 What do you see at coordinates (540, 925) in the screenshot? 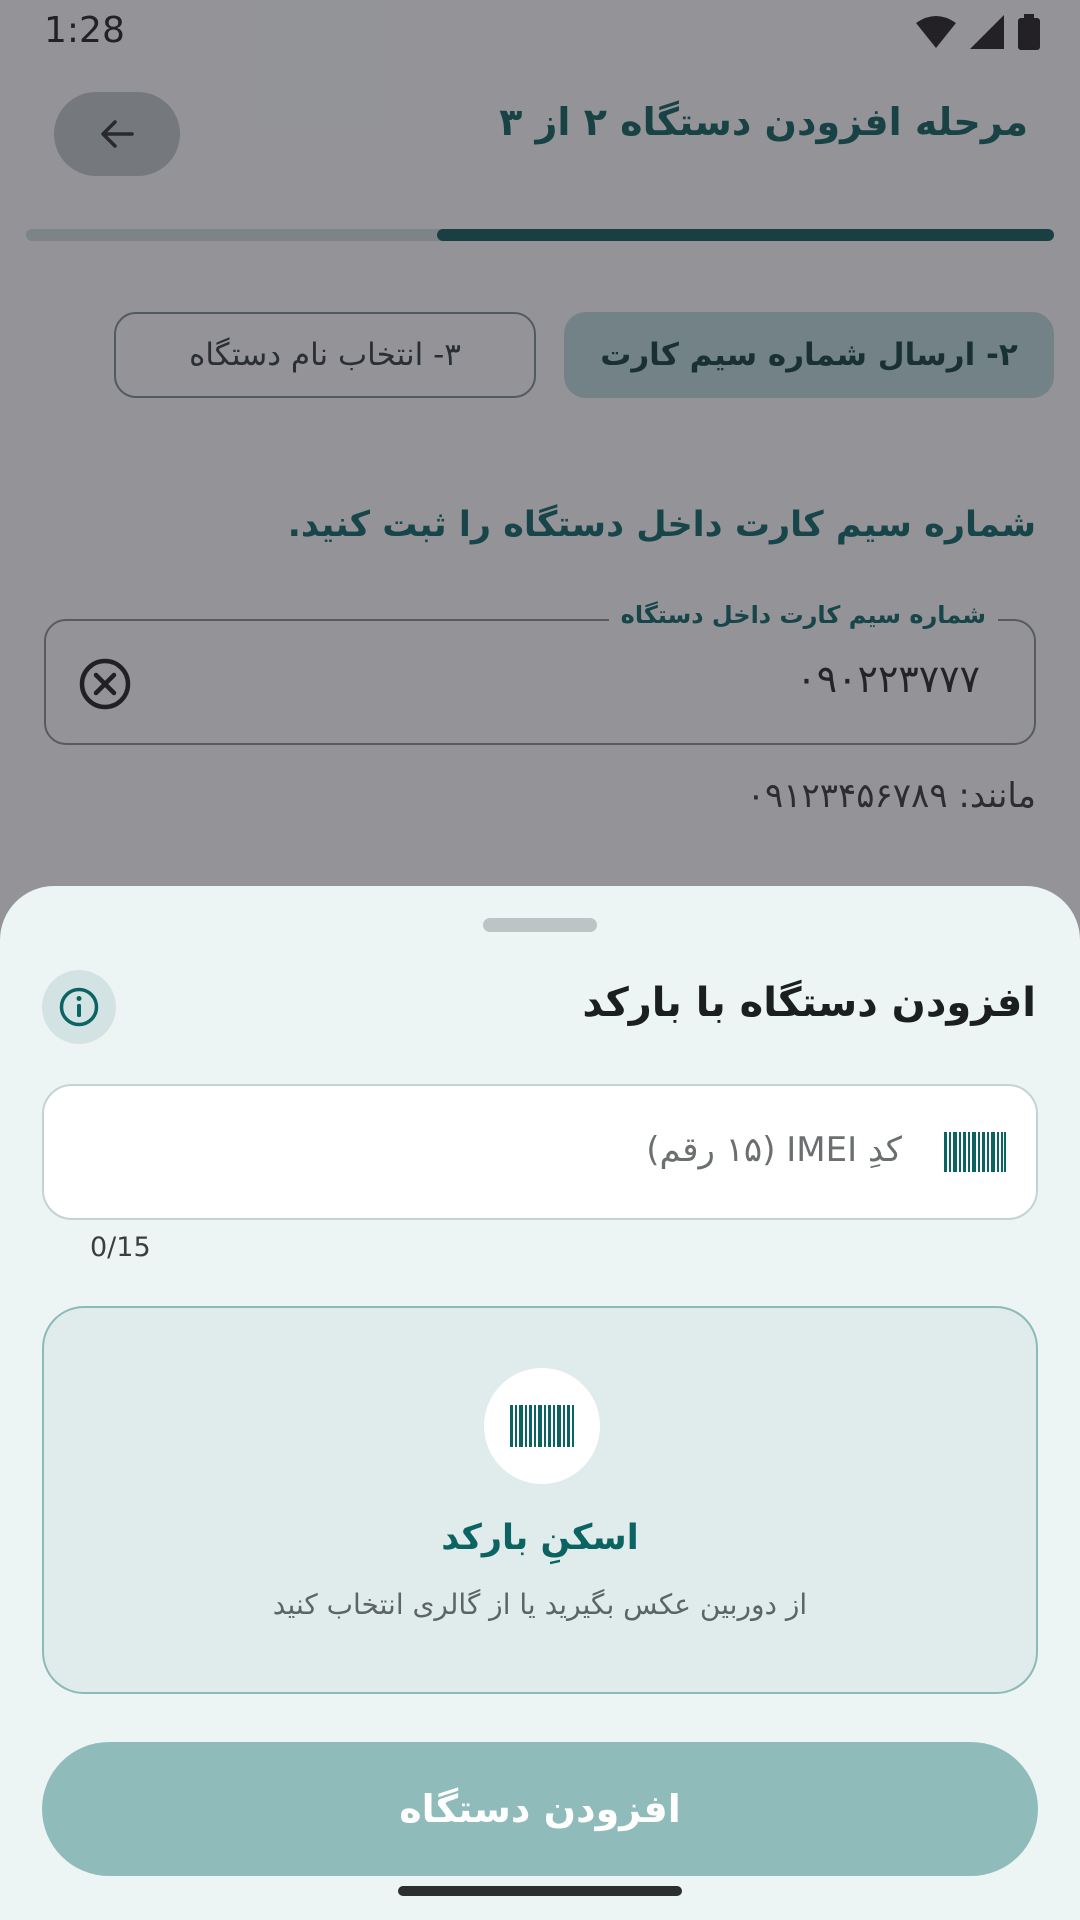
I see `sheet-drag-handle` at bounding box center [540, 925].